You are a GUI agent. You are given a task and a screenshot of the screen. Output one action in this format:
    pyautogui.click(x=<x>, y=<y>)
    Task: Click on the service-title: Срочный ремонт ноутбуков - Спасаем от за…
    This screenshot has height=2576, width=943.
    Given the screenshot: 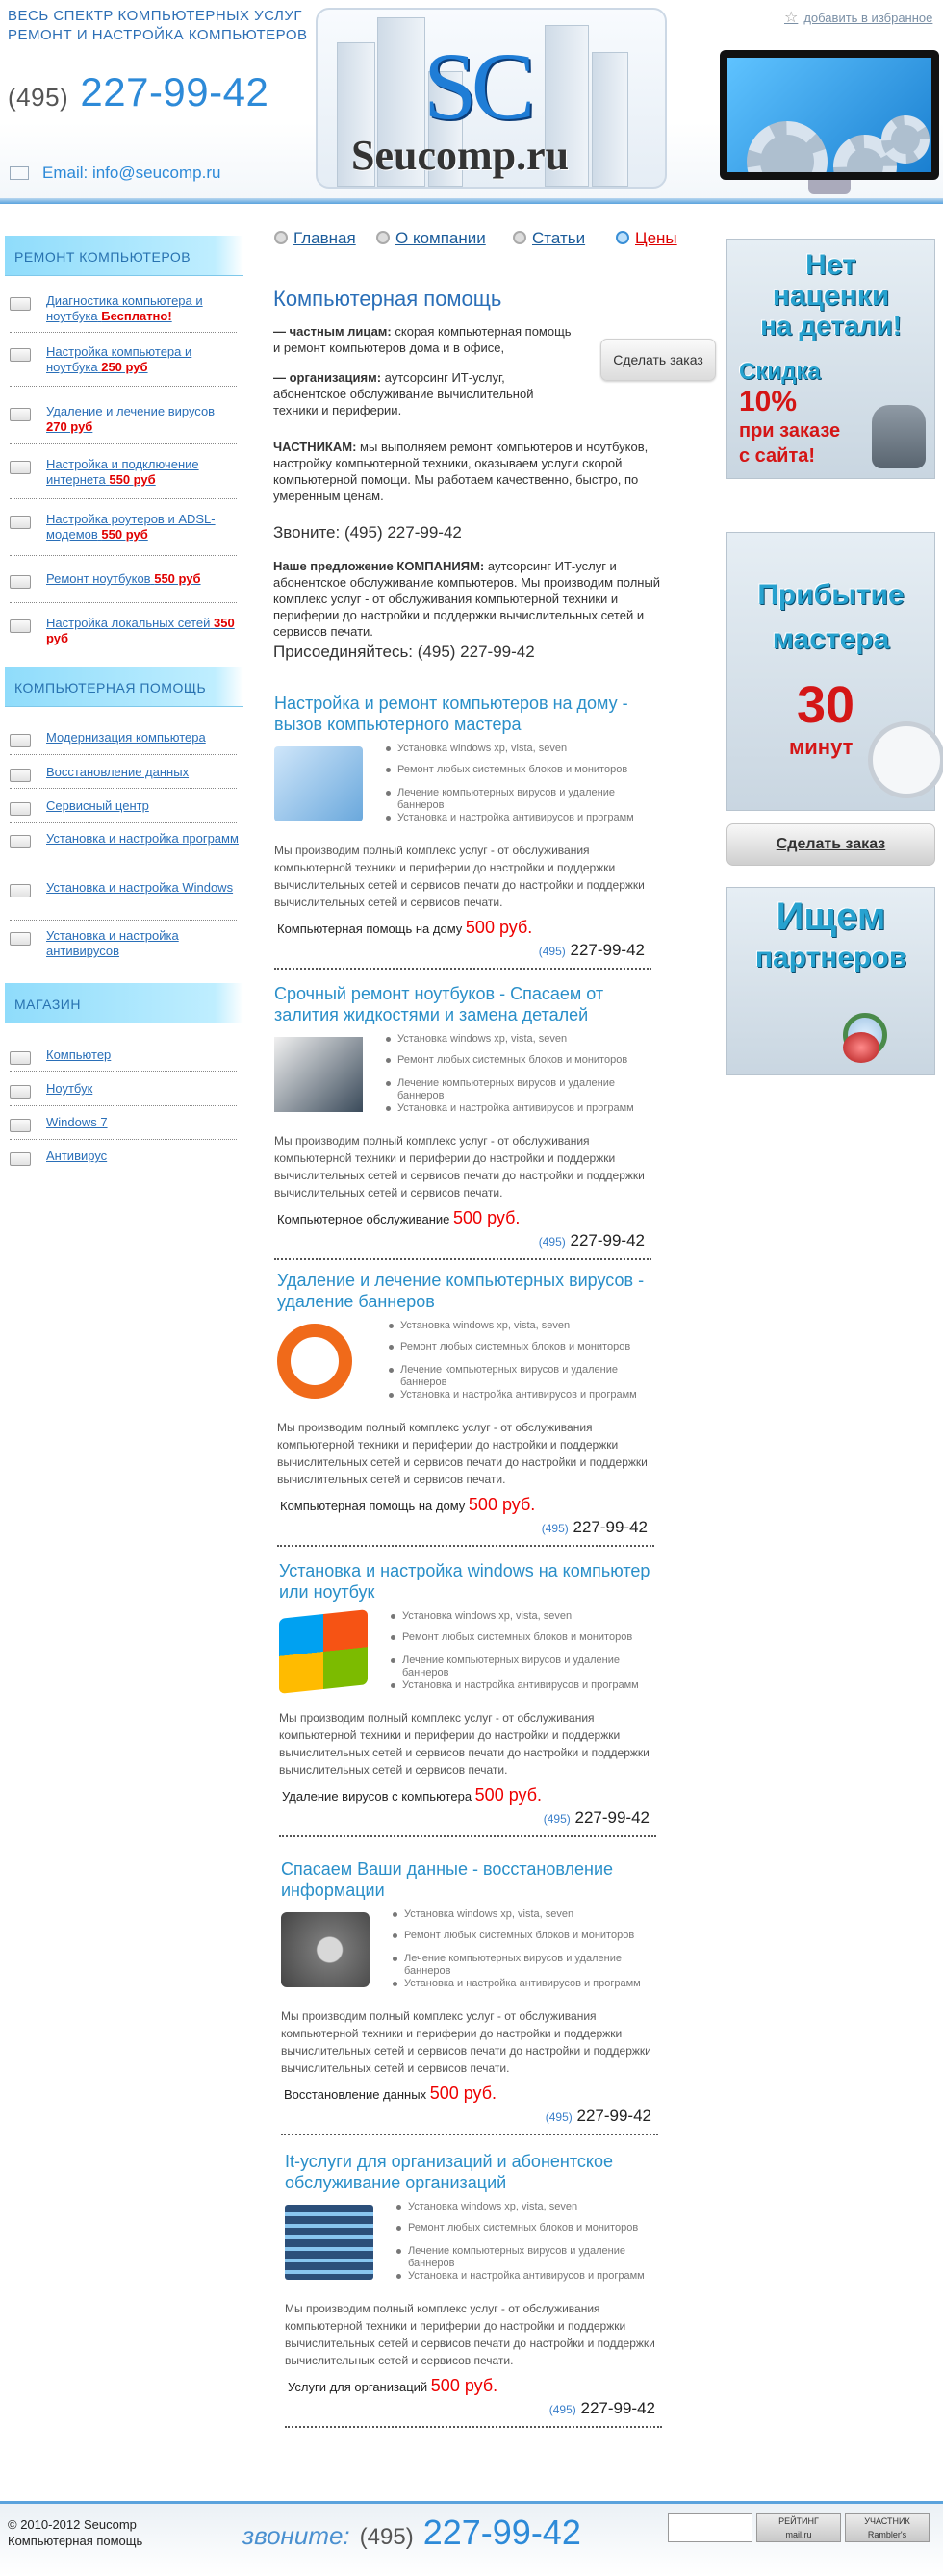 What is the action you would take?
    pyautogui.click(x=471, y=1004)
    